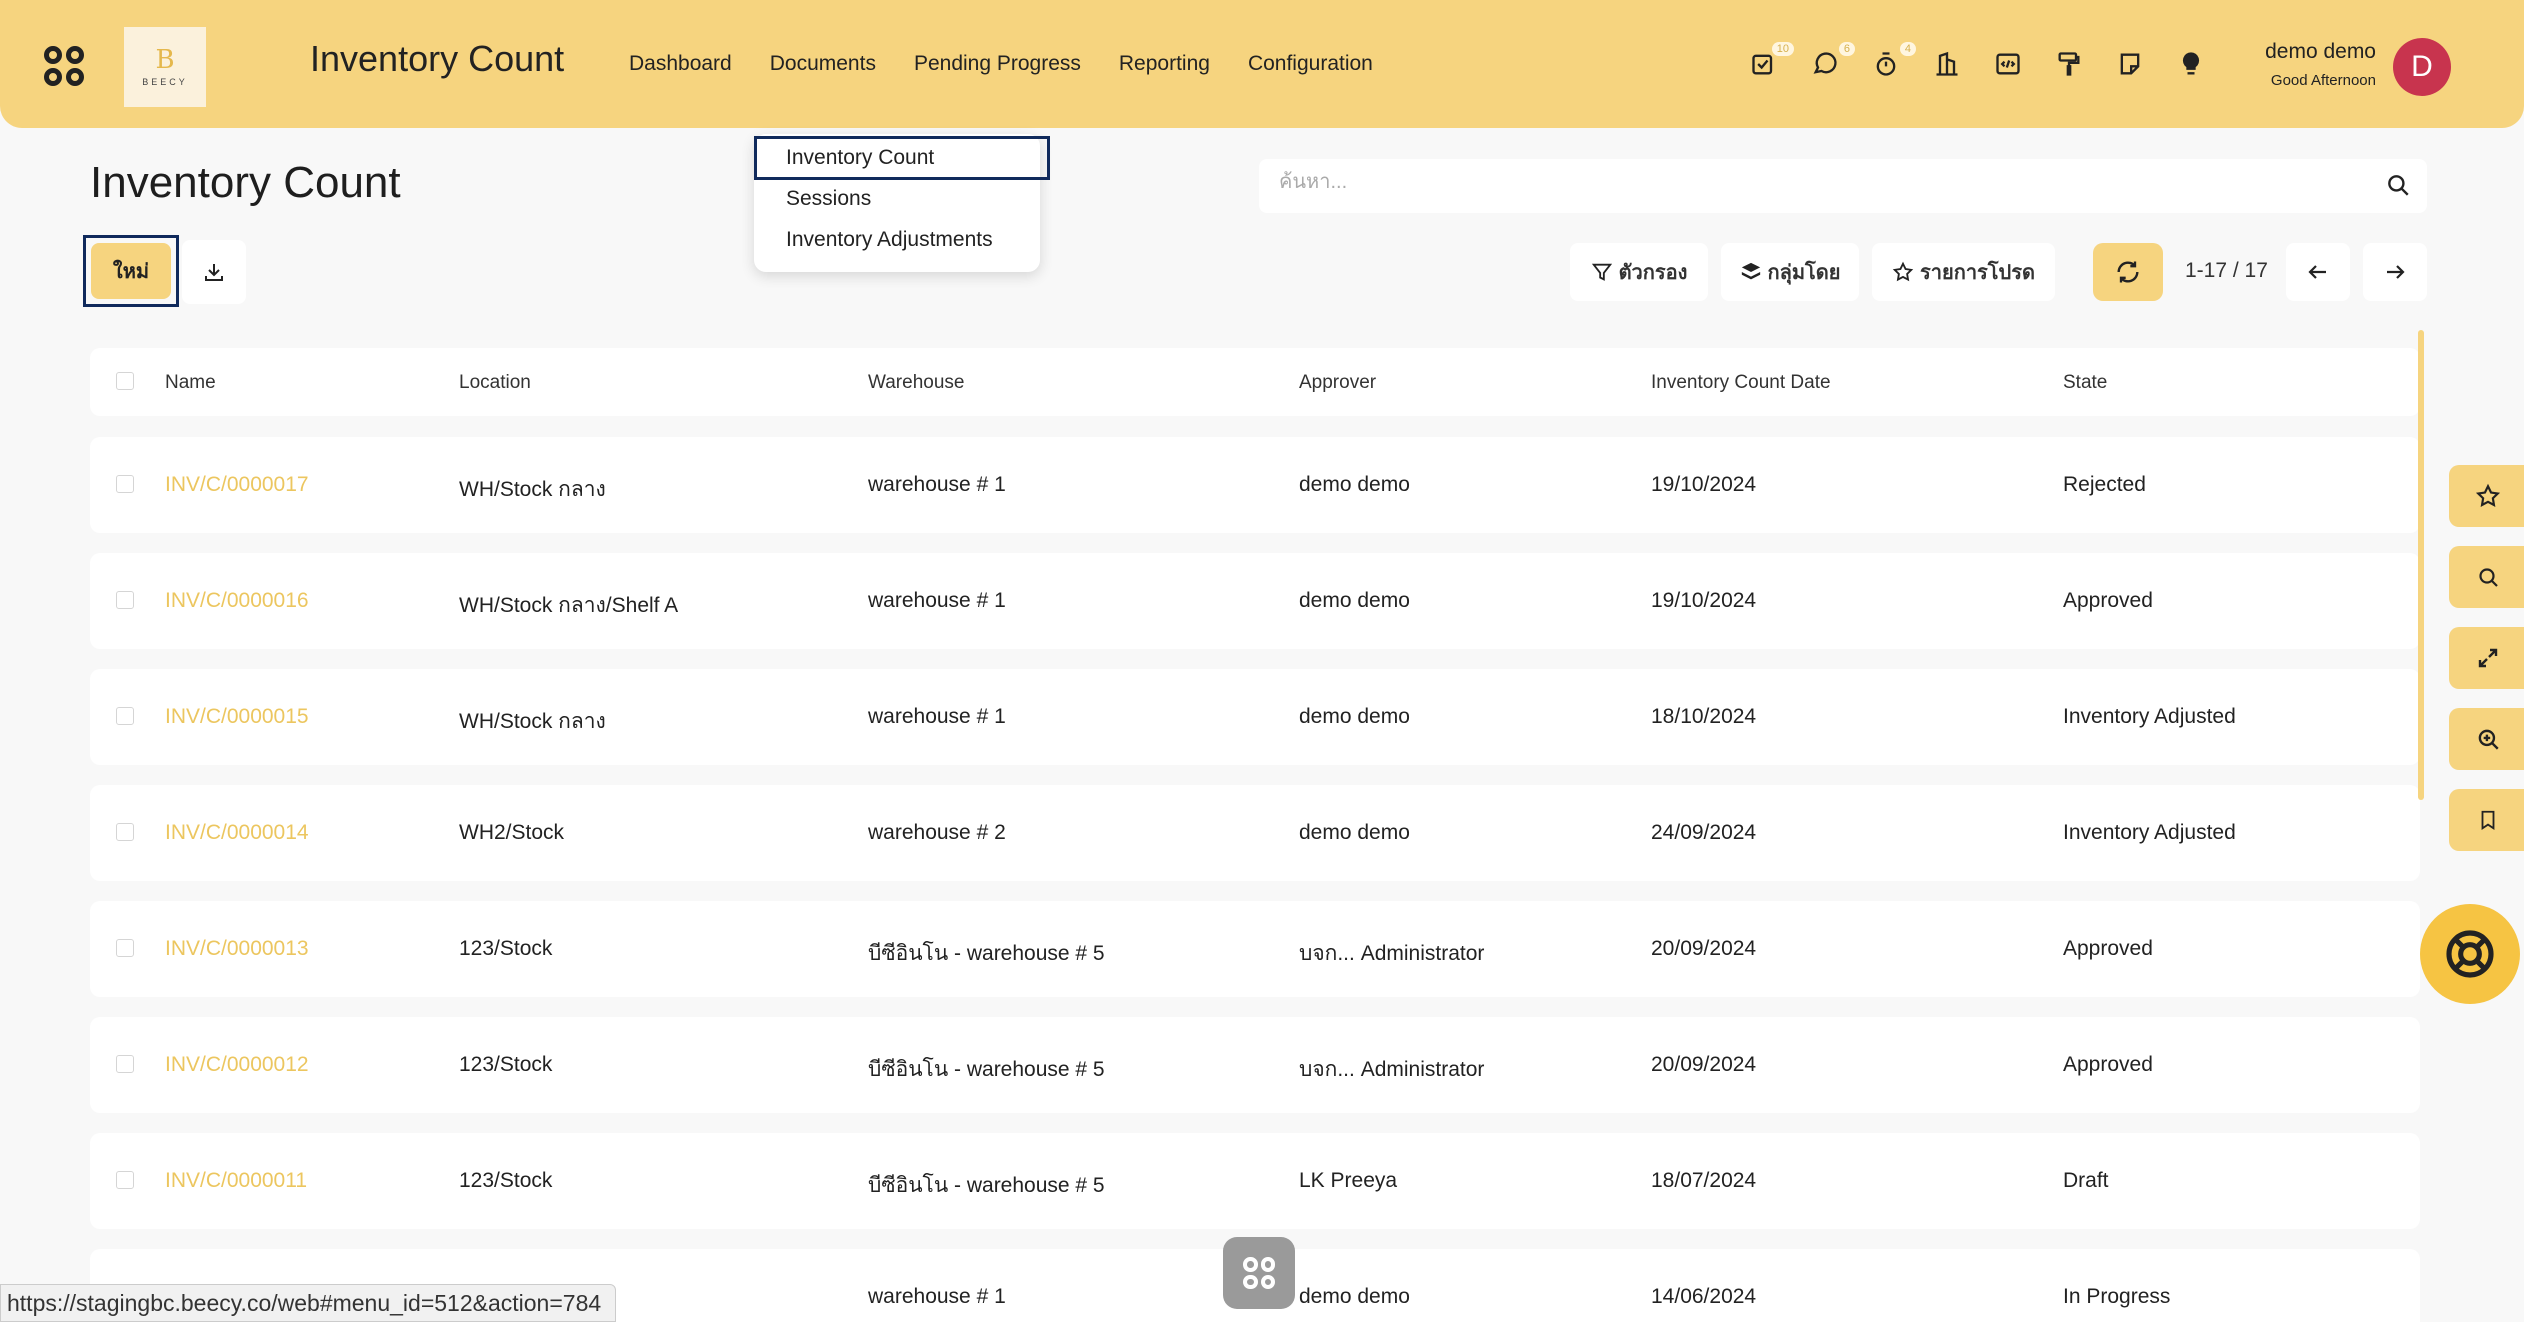  Describe the element at coordinates (1164, 64) in the screenshot. I see `nav-reporting: Reporting` at that location.